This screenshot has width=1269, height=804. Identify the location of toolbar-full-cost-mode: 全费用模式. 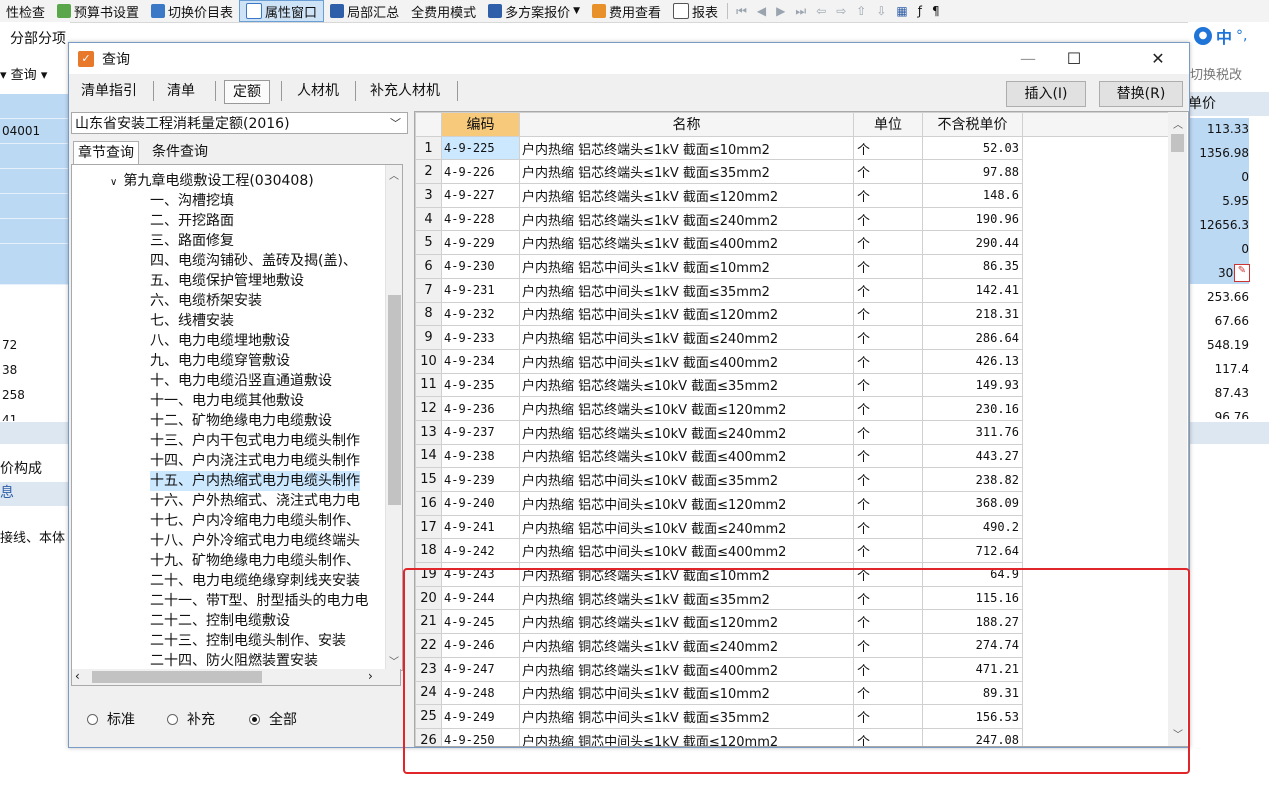
(443, 11).